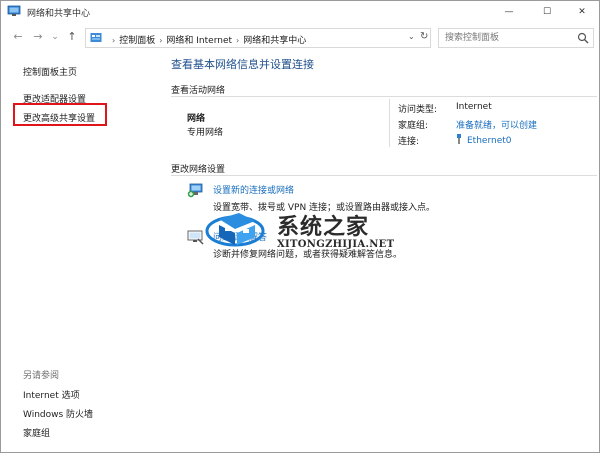  I want to click on homegroup-value-link: 准备就绪，可以创建, so click(496, 124).